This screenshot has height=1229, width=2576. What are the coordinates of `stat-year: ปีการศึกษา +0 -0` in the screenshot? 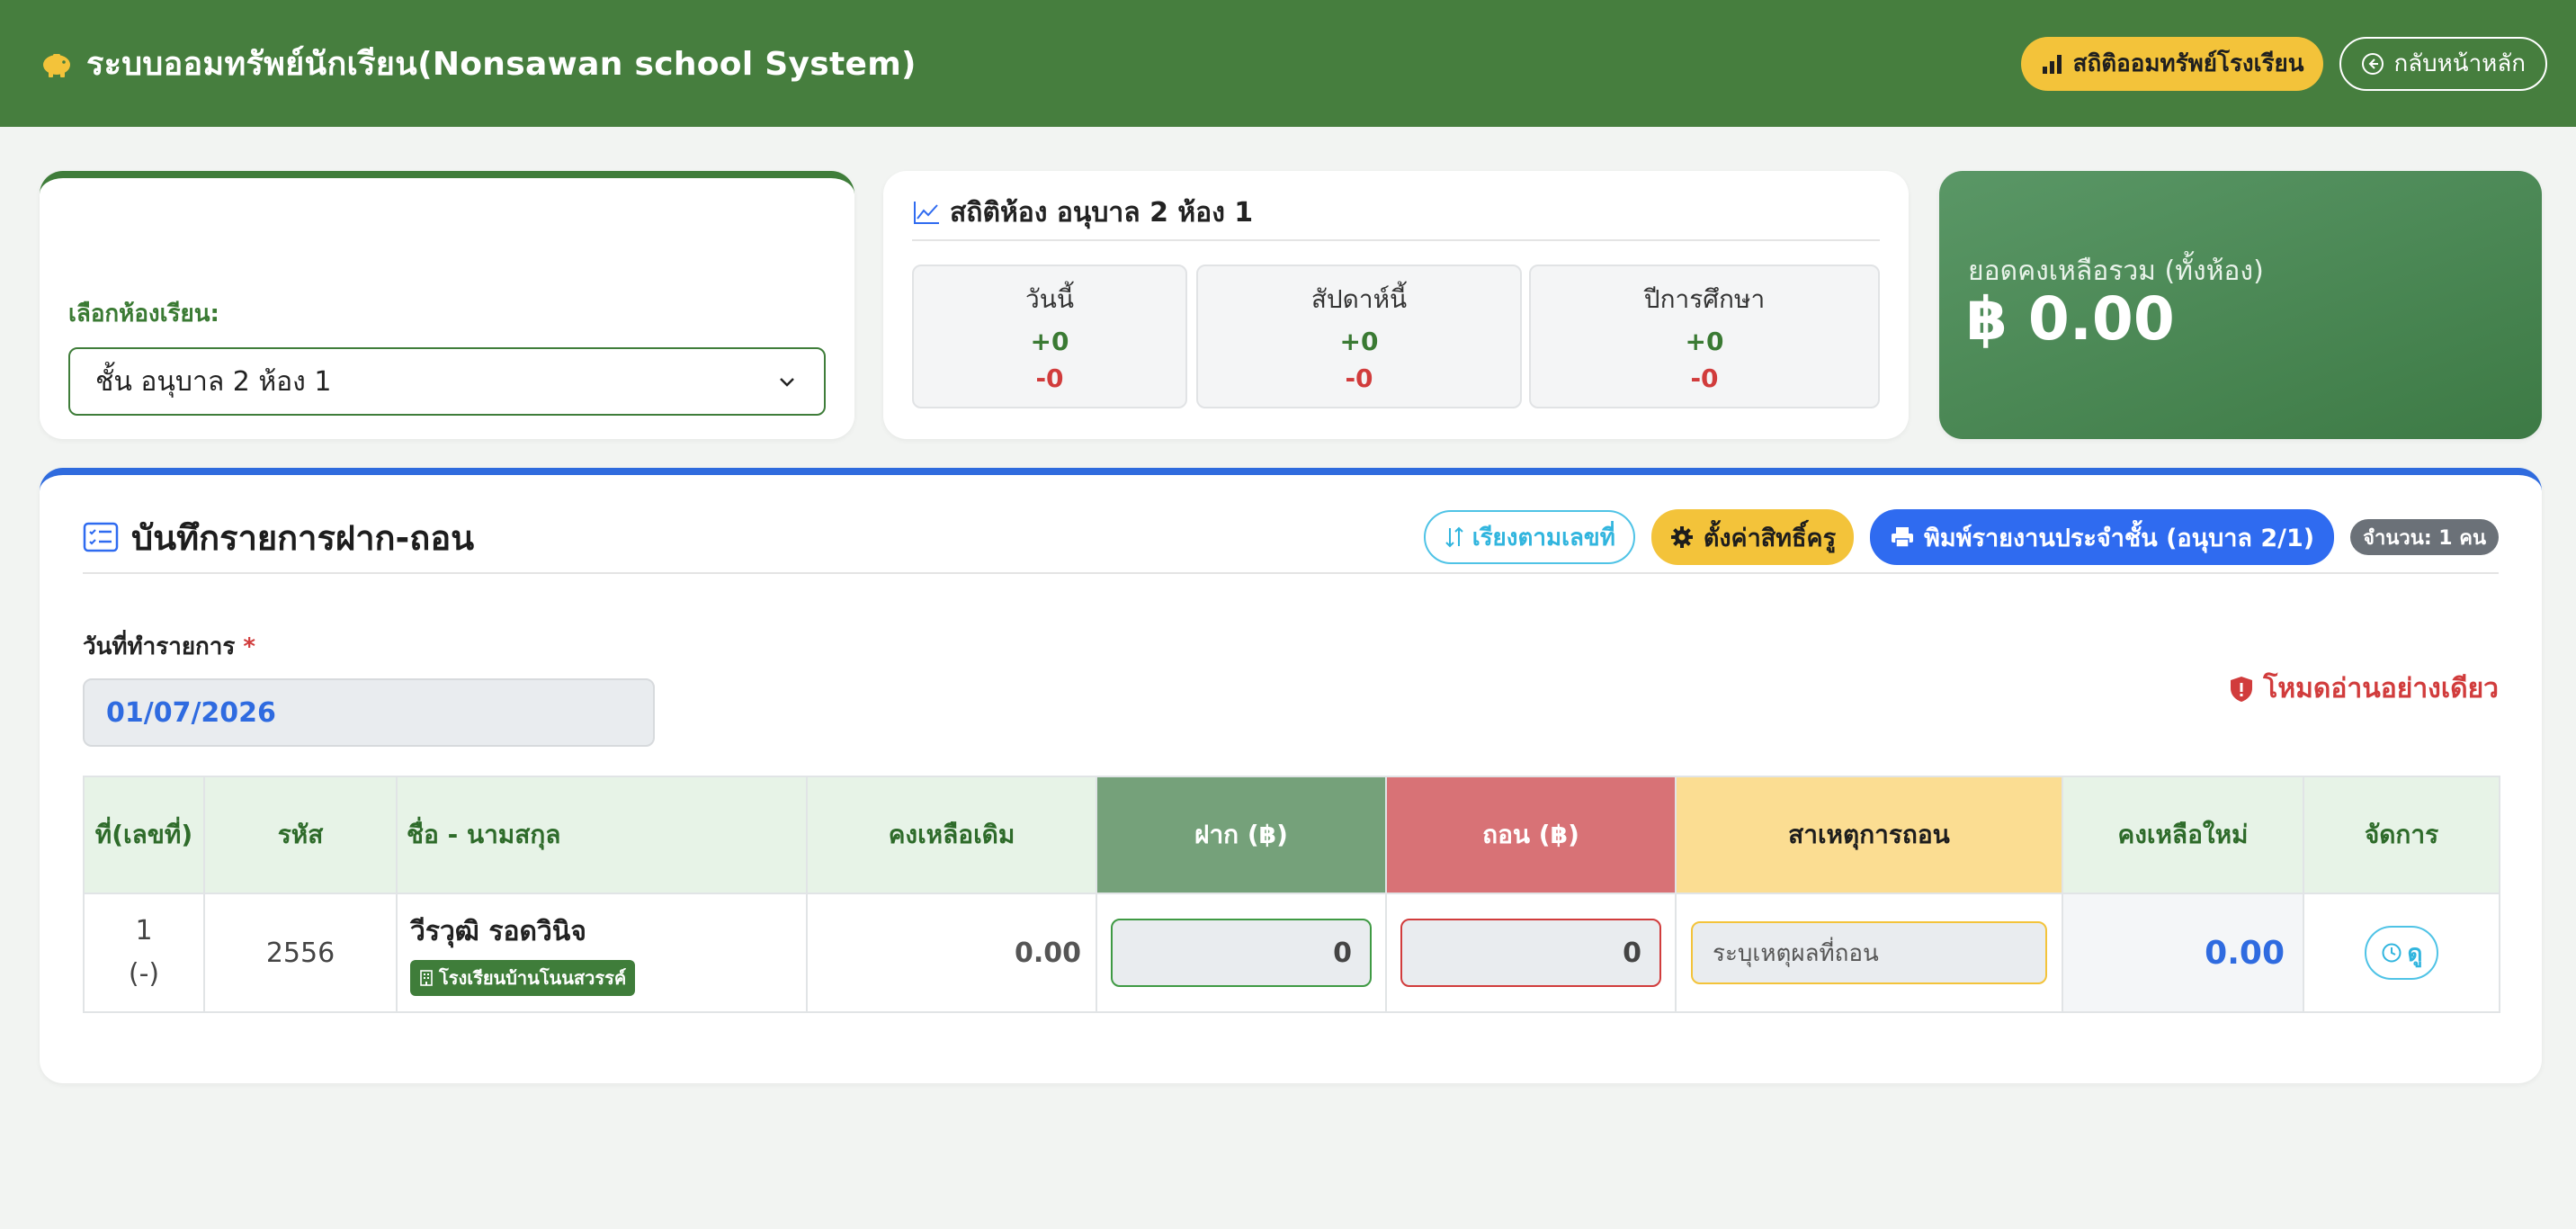 It's located at (1704, 337).